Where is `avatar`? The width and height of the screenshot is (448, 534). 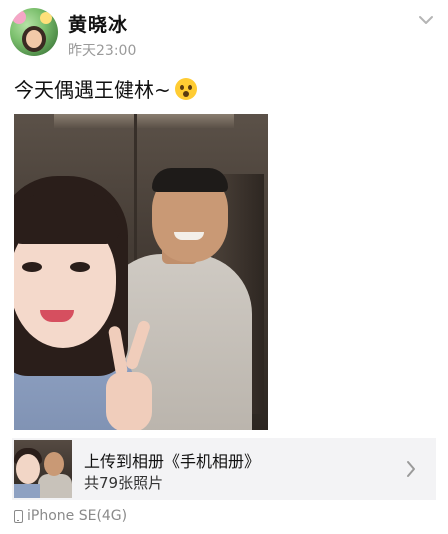 avatar is located at coordinates (34, 32).